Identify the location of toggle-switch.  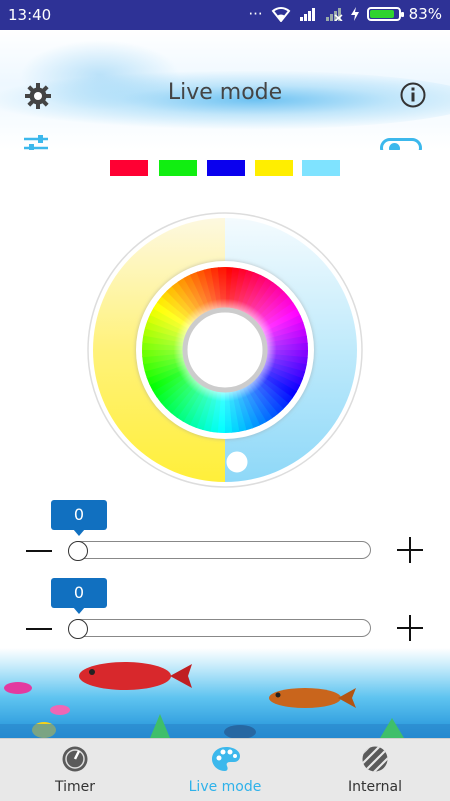
(401, 144).